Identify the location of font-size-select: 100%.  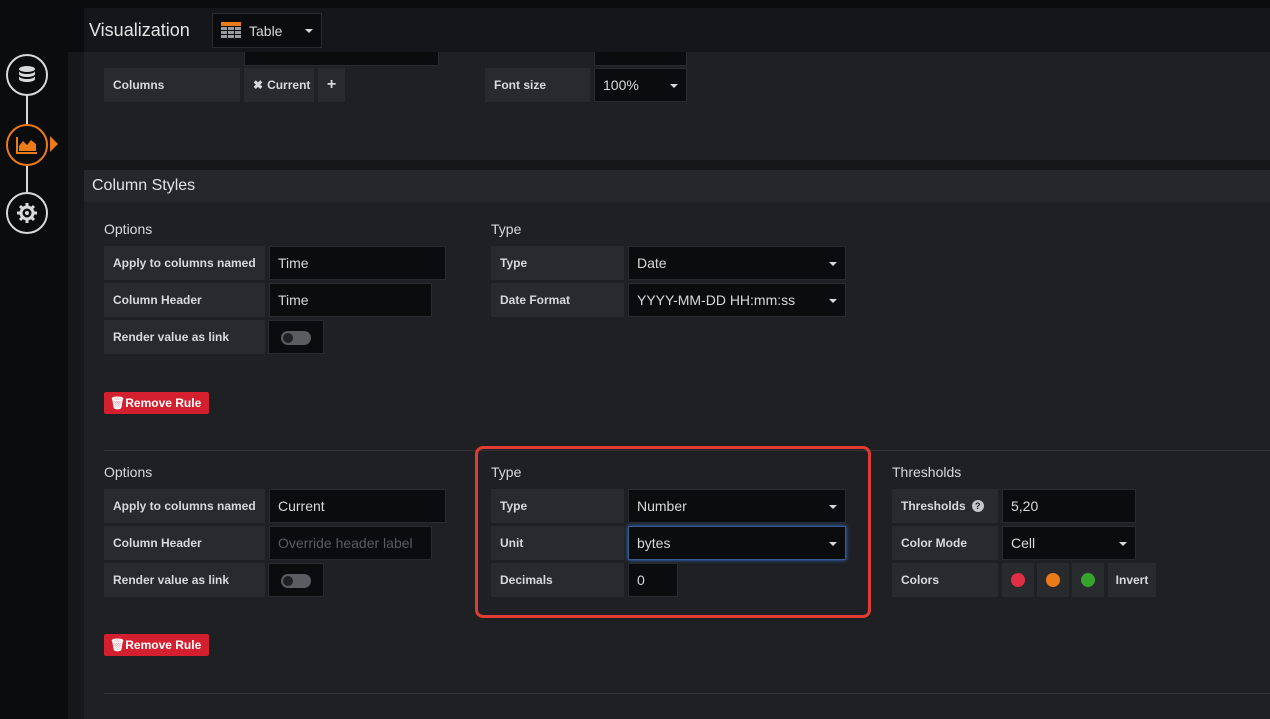
(640, 85).